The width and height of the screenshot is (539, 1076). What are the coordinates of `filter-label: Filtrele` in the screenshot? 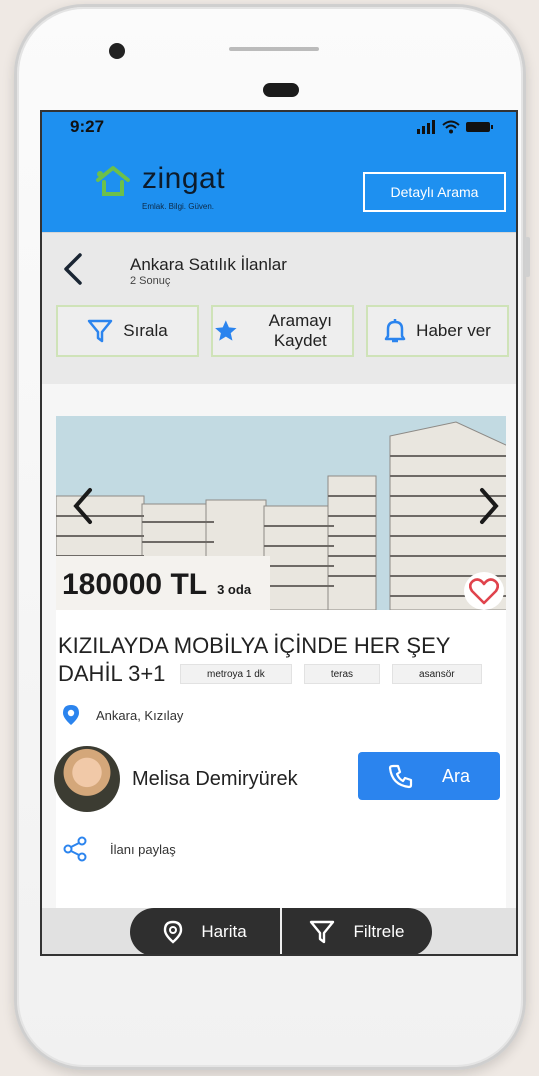 It's located at (379, 931).